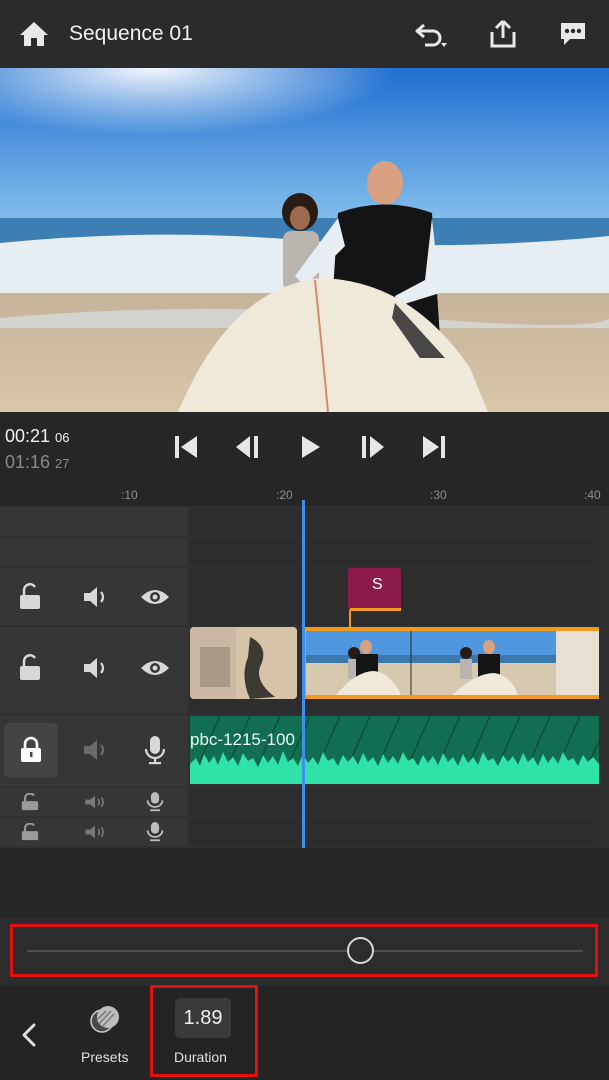 This screenshot has height=1080, width=609. I want to click on marker-label: S, so click(377, 584).